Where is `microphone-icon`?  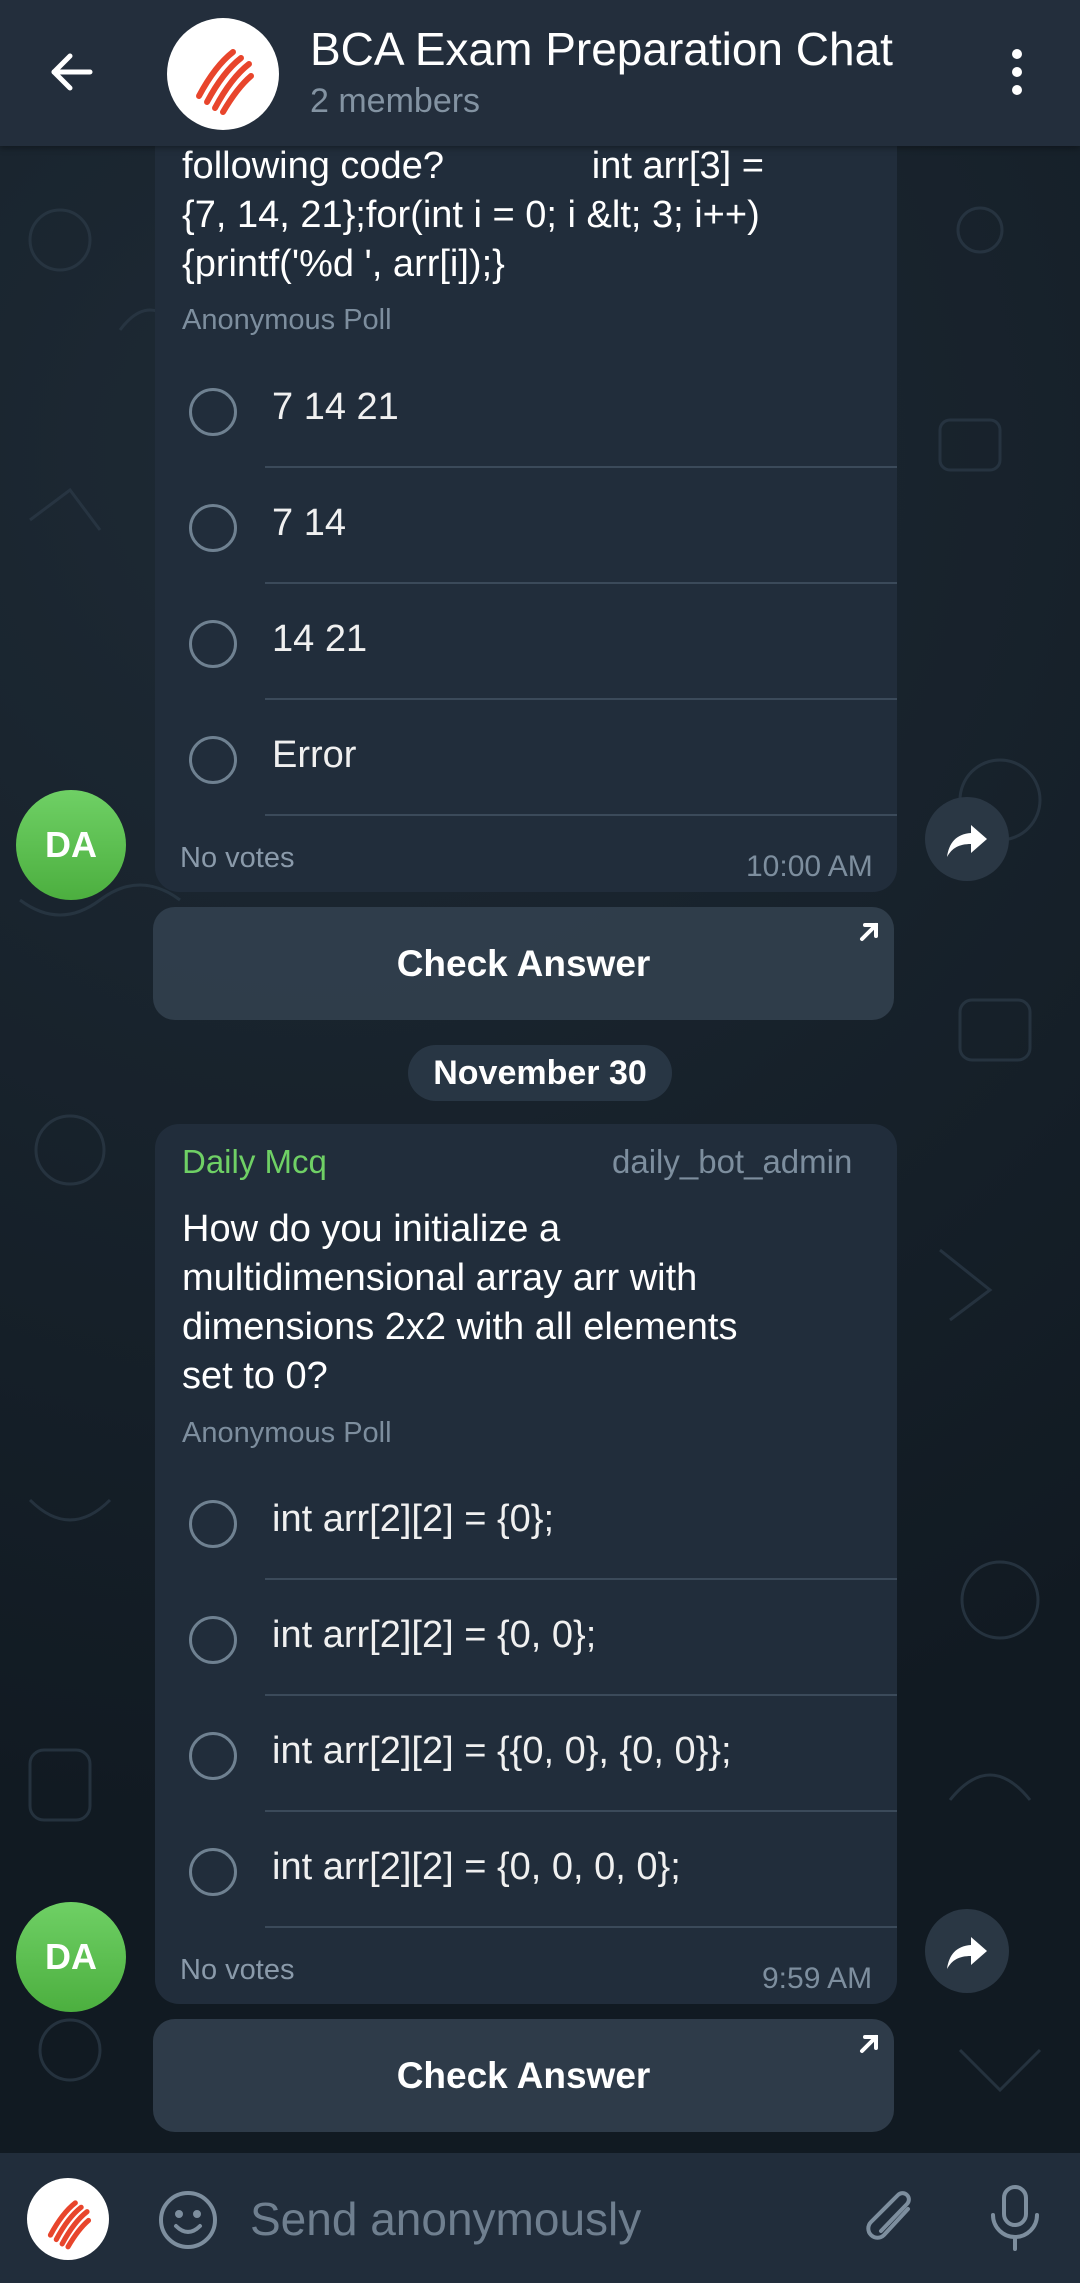
microphone-icon is located at coordinates (1015, 2218).